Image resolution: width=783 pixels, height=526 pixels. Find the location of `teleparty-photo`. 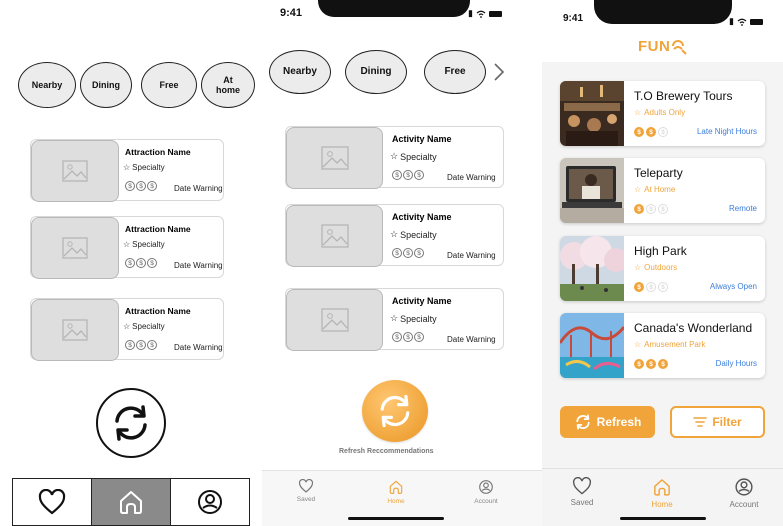

teleparty-photo is located at coordinates (592, 190).